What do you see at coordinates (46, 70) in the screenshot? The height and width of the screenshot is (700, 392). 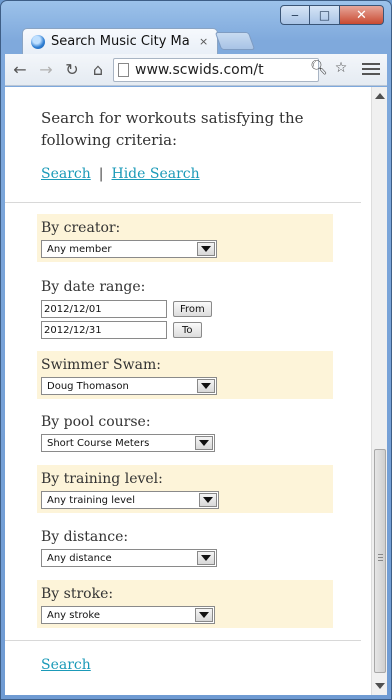 I see `forward-arrow-icon: →` at bounding box center [46, 70].